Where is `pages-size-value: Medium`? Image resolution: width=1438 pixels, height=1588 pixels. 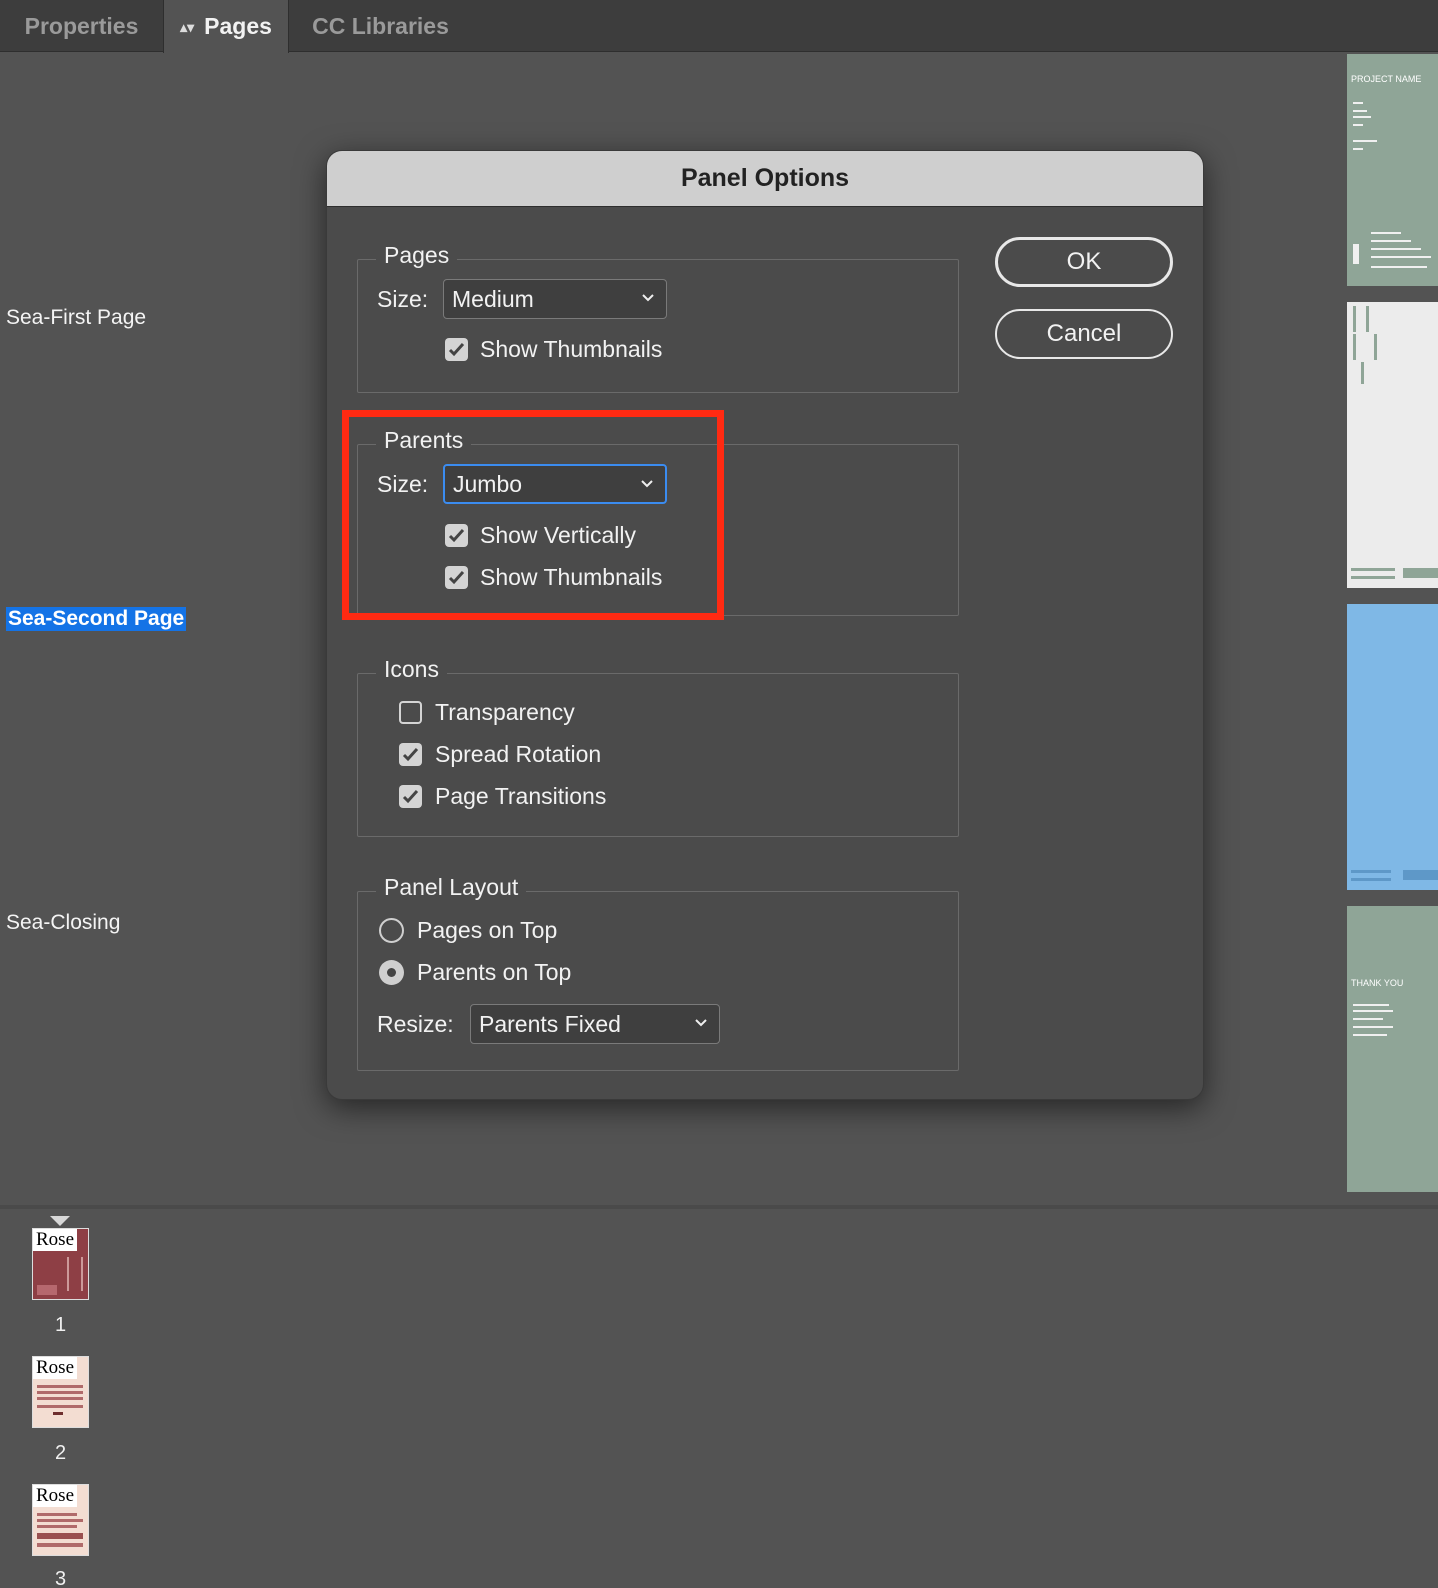 pages-size-value: Medium is located at coordinates (493, 299).